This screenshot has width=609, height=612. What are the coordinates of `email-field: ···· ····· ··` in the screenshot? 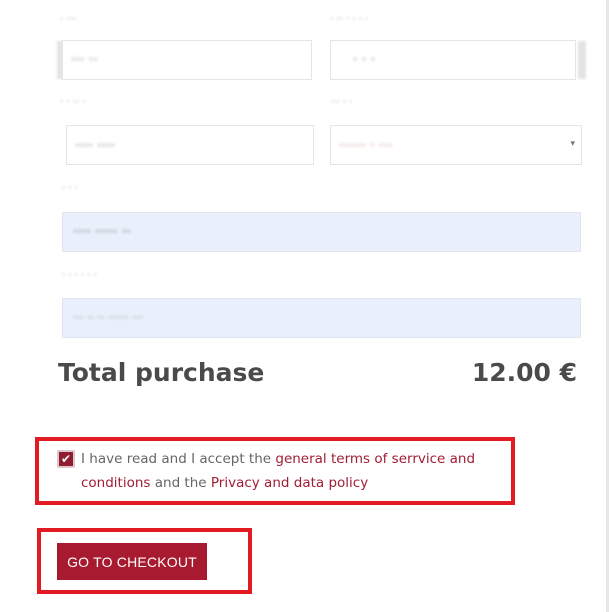 It's located at (321, 232).